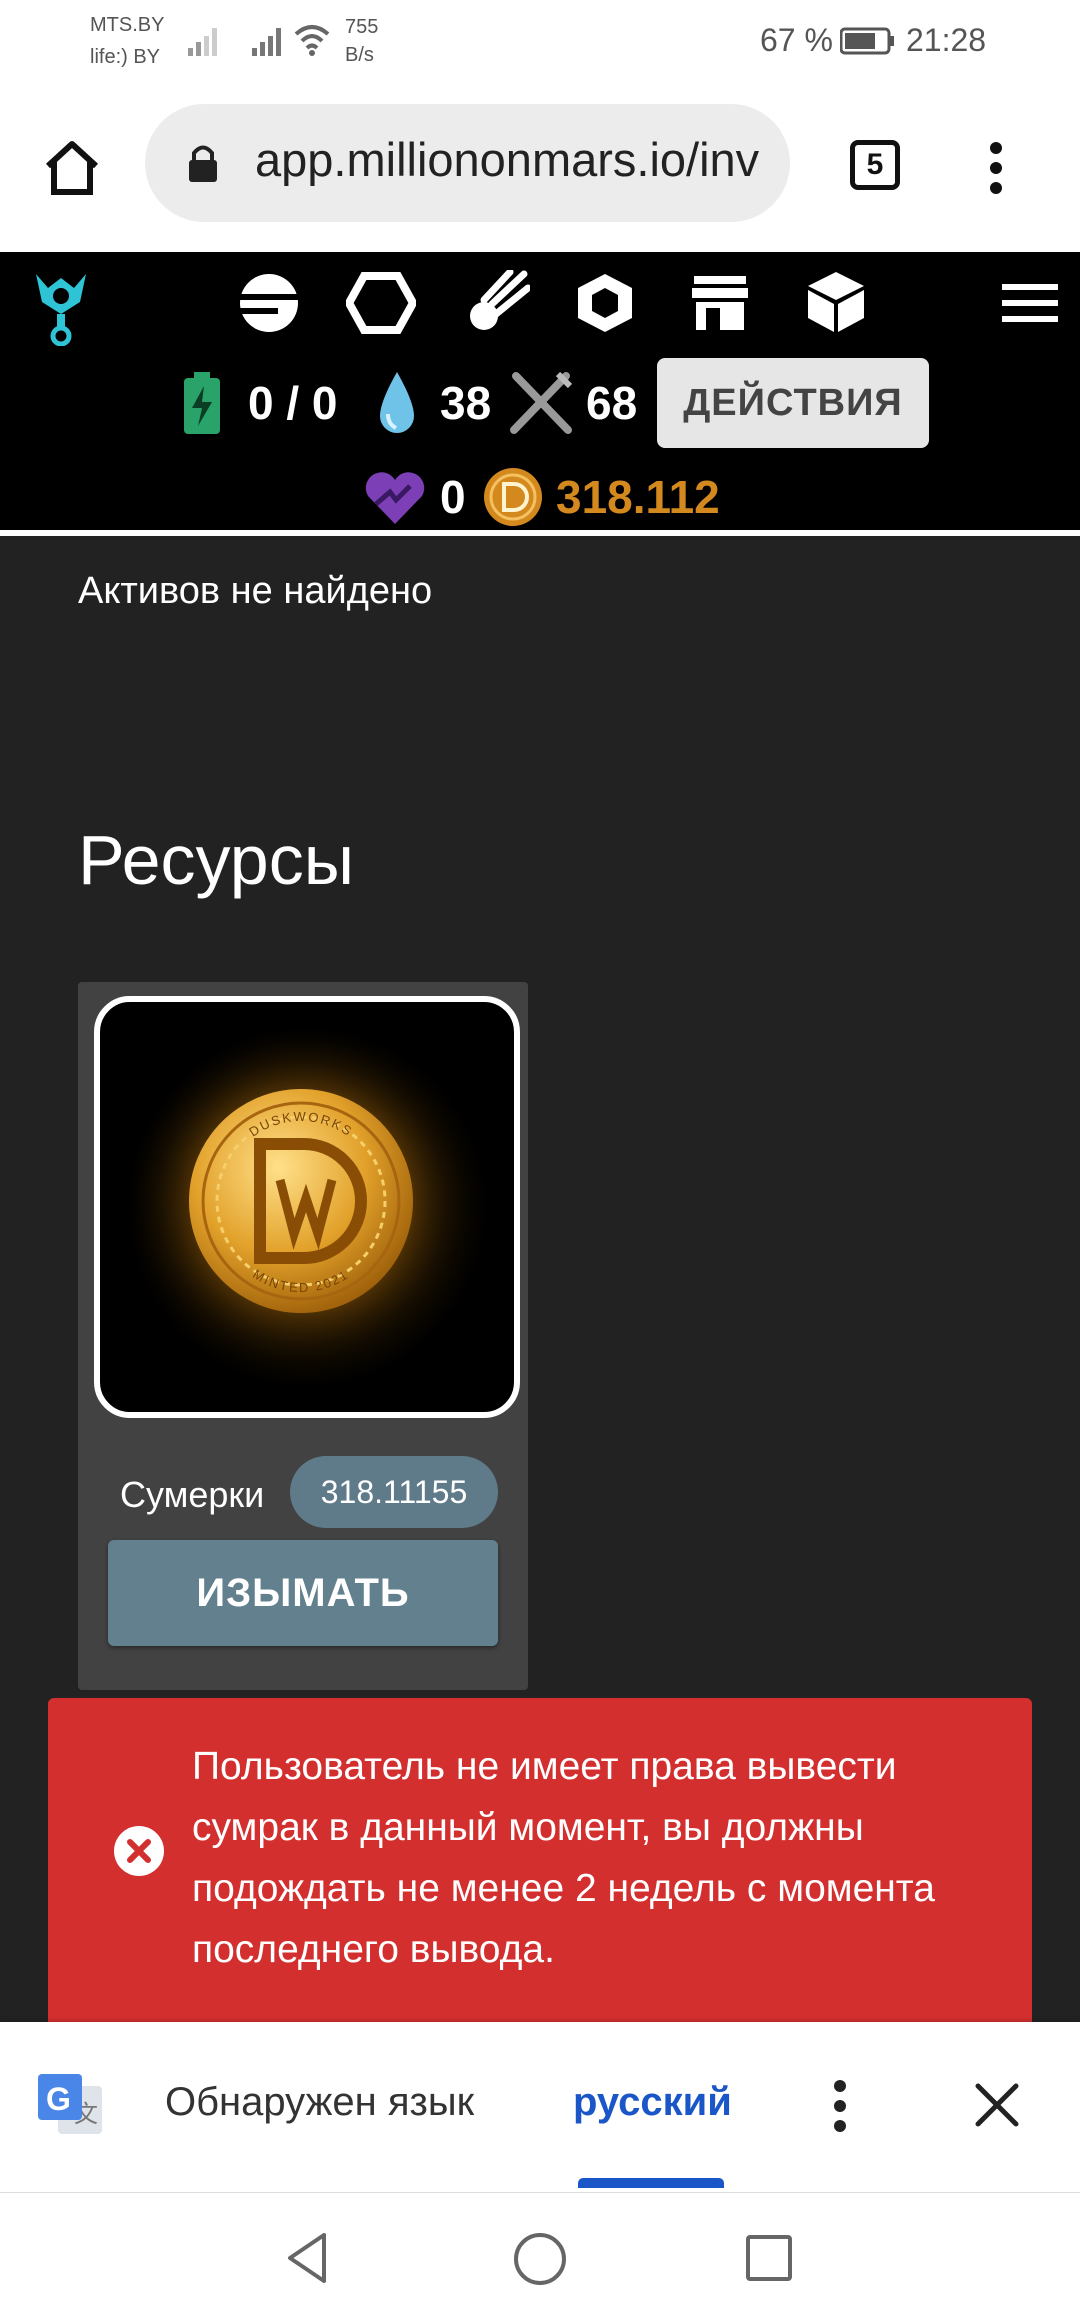 This screenshot has height=2313, width=1080. I want to click on close-icon, so click(997, 2105).